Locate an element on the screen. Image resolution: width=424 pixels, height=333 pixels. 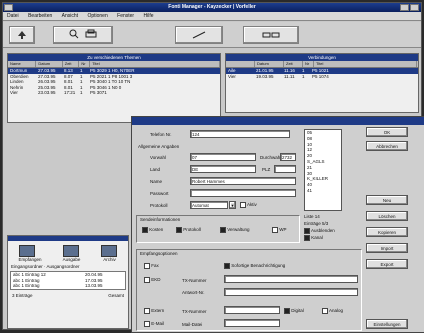
chevron-down-icon: ▾ is located at coordinates (232, 205).